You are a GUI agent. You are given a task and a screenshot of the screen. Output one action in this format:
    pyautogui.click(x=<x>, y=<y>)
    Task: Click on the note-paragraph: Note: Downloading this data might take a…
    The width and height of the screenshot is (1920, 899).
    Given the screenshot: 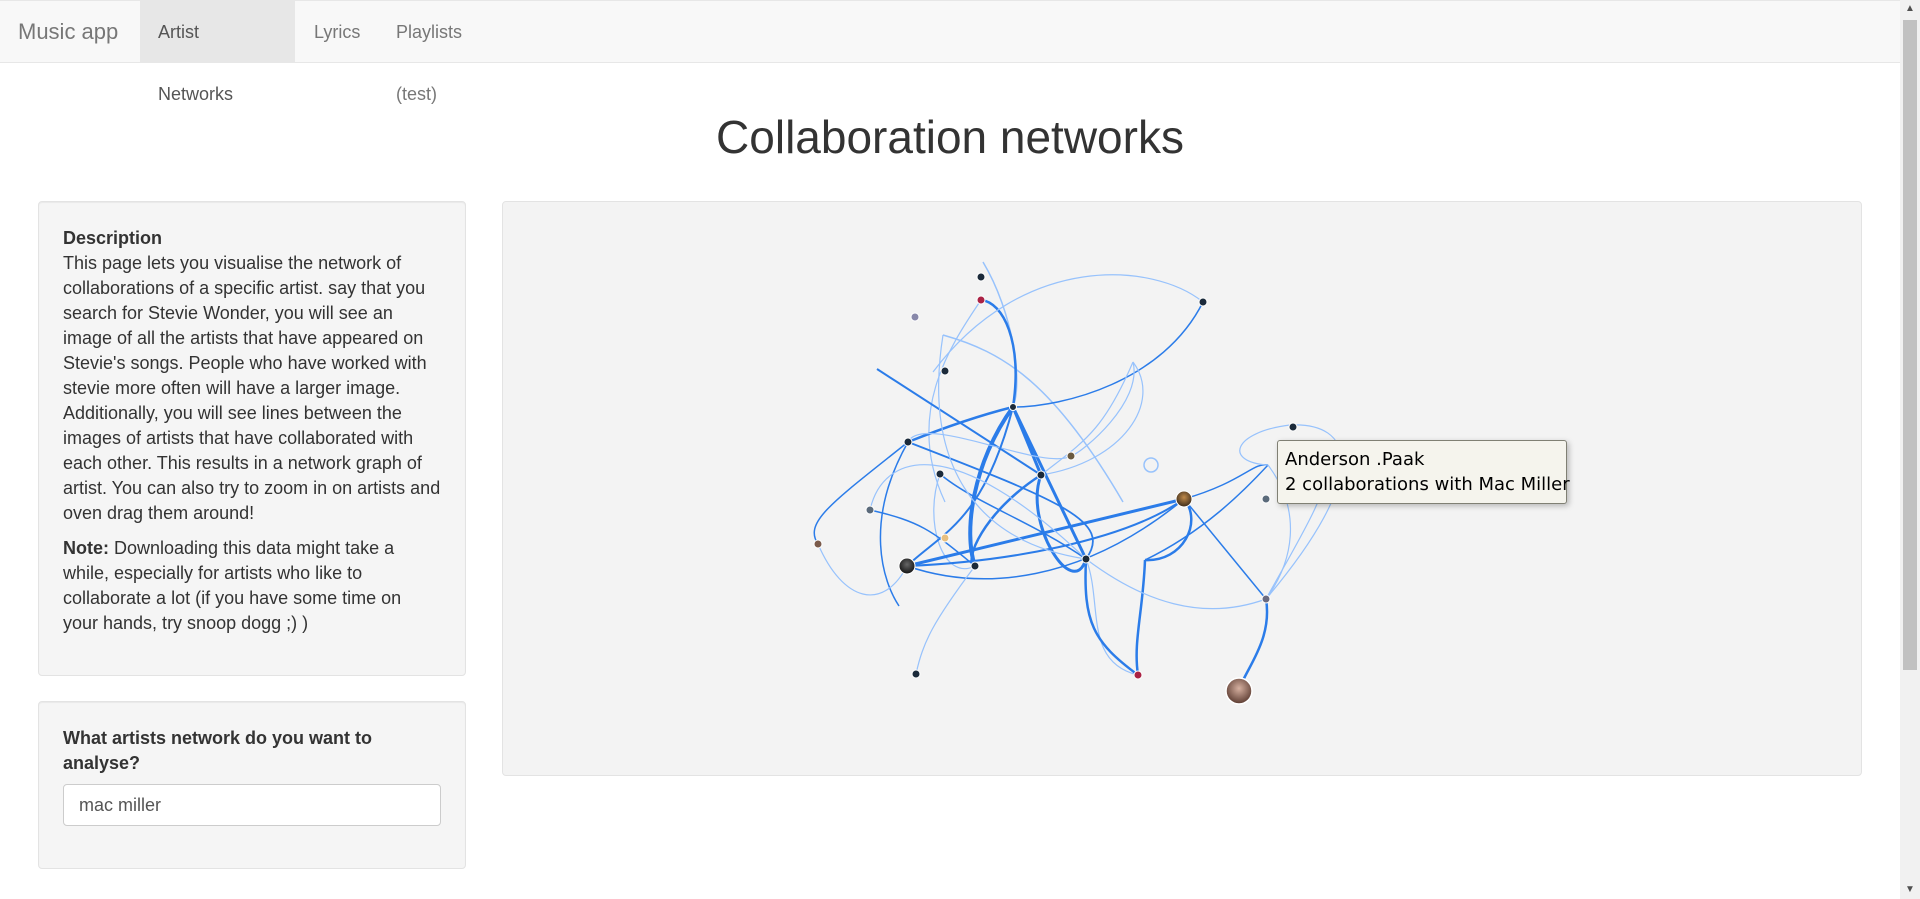 What is the action you would take?
    pyautogui.click(x=252, y=586)
    